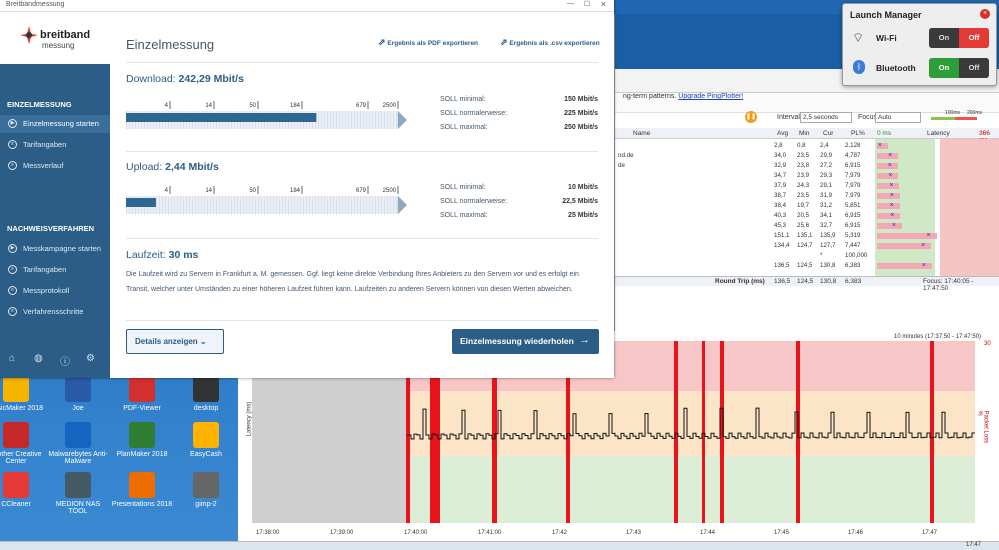  I want to click on desktop-icon: Presentations 2018, so click(142, 490).